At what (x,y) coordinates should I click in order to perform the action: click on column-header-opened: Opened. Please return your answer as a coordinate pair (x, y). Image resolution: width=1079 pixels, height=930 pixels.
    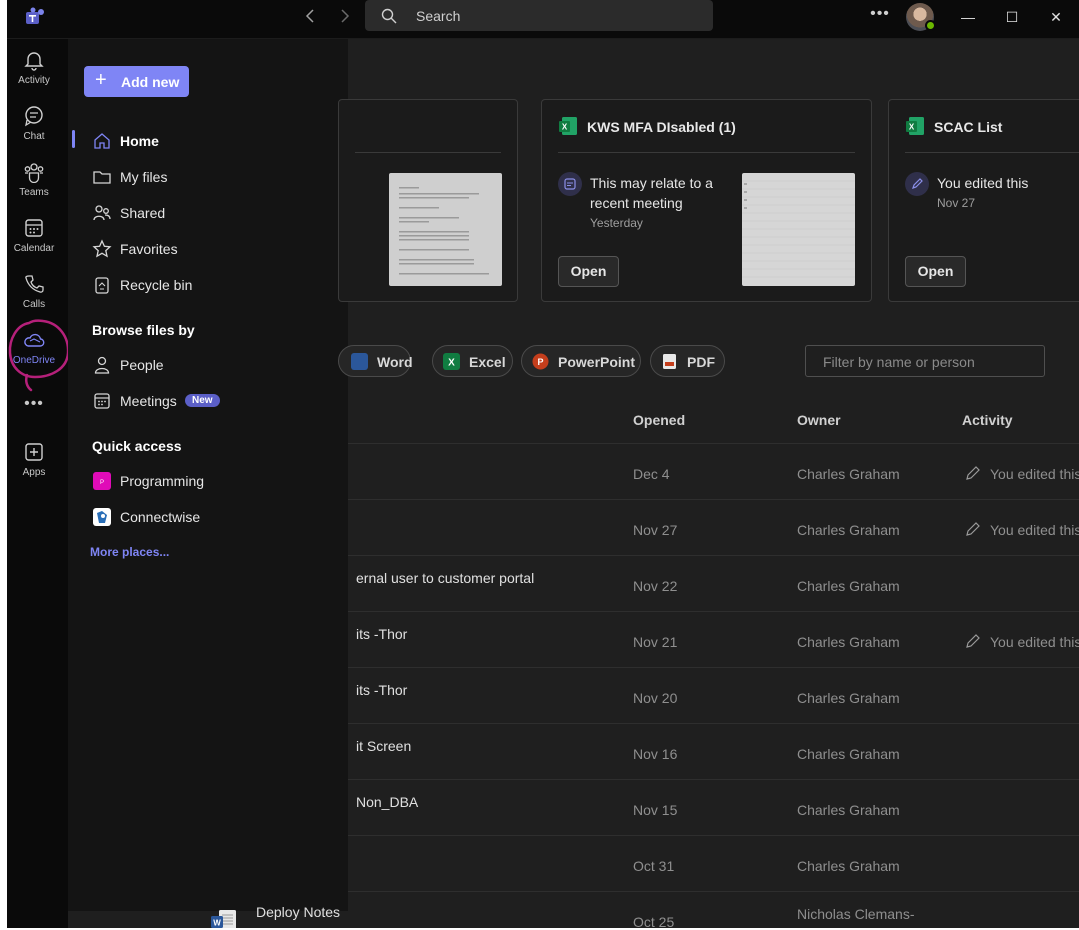
    Looking at the image, I should click on (659, 420).